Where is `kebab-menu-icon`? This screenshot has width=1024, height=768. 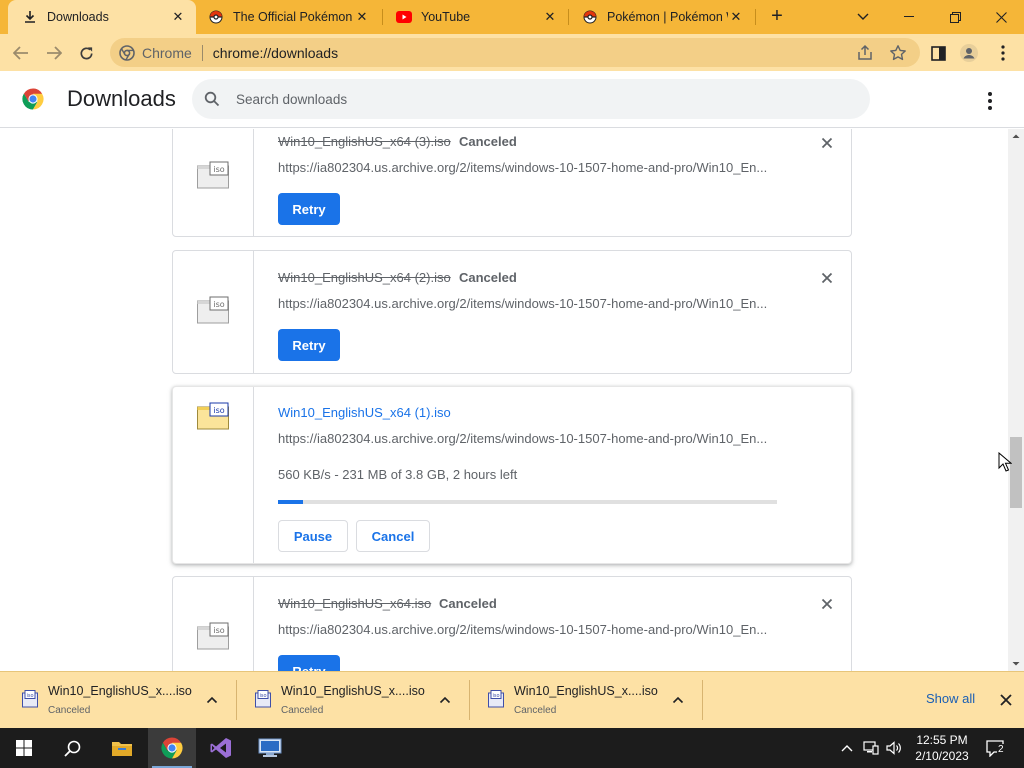 kebab-menu-icon is located at coordinates (1003, 53).